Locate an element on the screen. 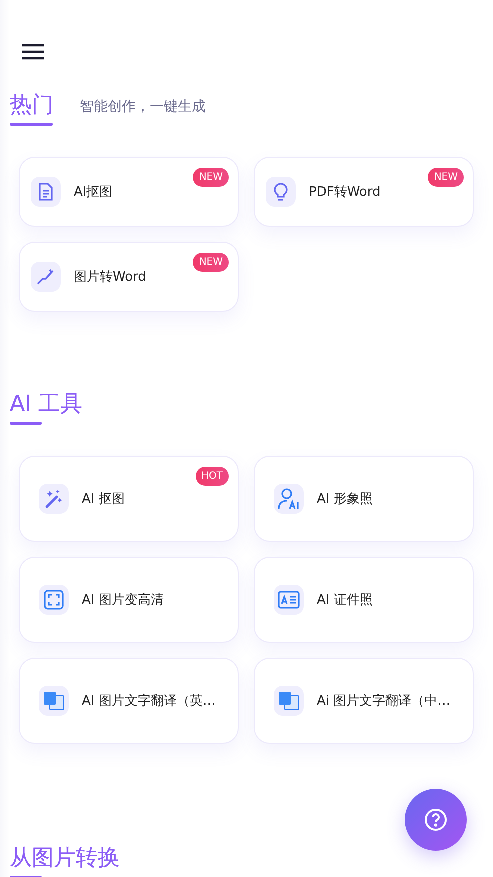 This screenshot has height=877, width=493. menu-icon is located at coordinates (33, 52).